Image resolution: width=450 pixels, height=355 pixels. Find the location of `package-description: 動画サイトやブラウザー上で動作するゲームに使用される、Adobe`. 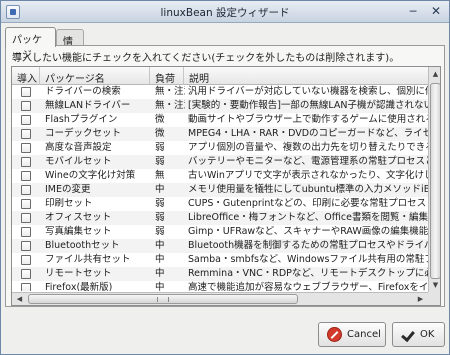

package-description: 動画サイトやブラウザー上で動作するゲームに使用される、Adobe is located at coordinates (308, 119).